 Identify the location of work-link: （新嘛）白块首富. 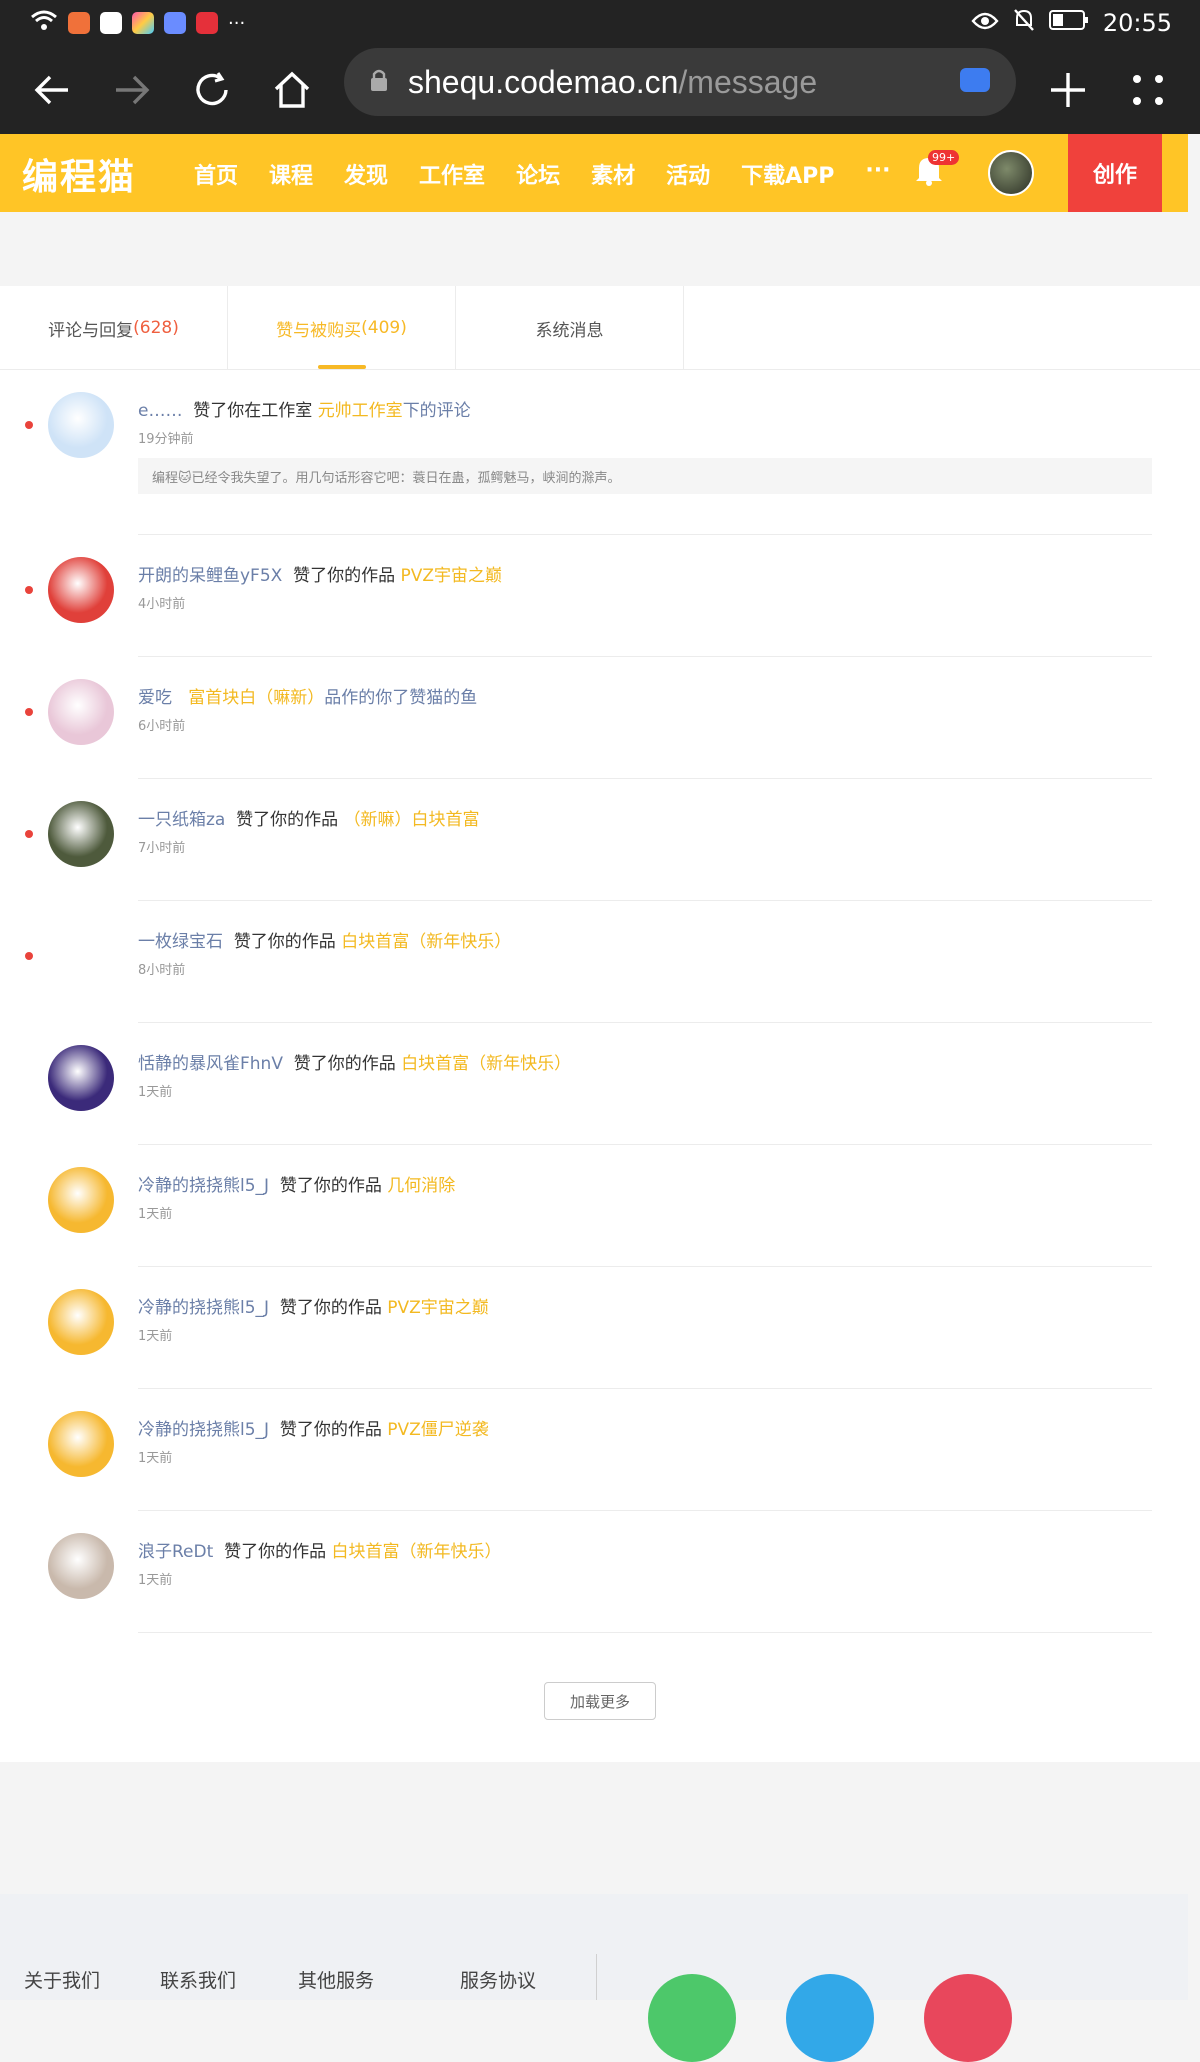
(412, 820).